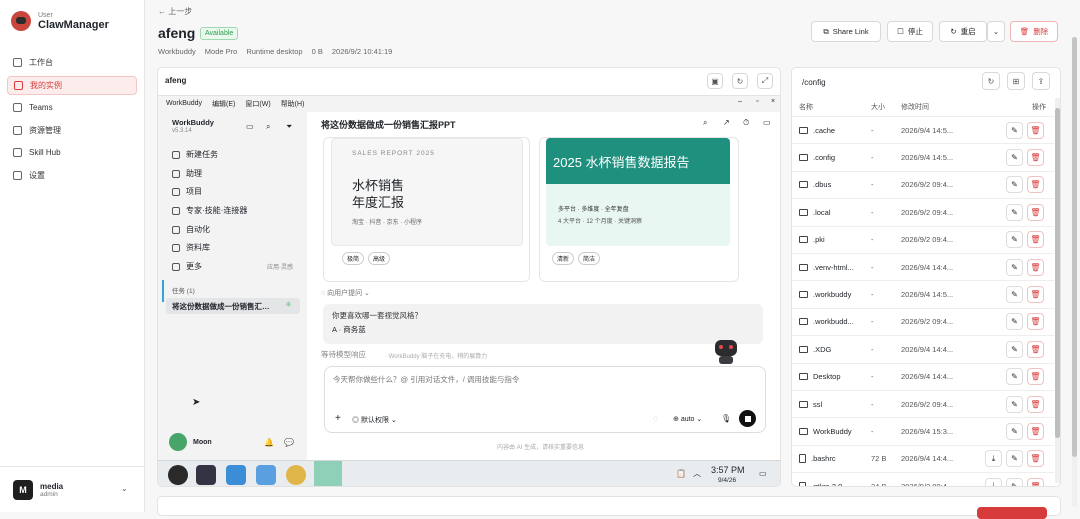  What do you see at coordinates (289, 442) in the screenshot?
I see `chat-icon: 💬` at bounding box center [289, 442].